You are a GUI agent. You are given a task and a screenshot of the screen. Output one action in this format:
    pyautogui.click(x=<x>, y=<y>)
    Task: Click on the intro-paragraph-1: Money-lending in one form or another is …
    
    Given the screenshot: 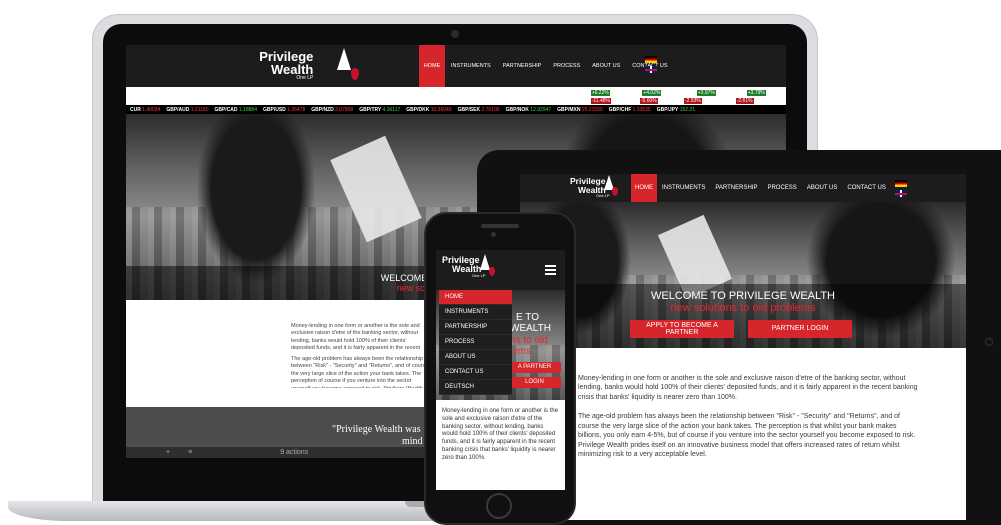 What is the action you would take?
    pyautogui.click(x=356, y=336)
    